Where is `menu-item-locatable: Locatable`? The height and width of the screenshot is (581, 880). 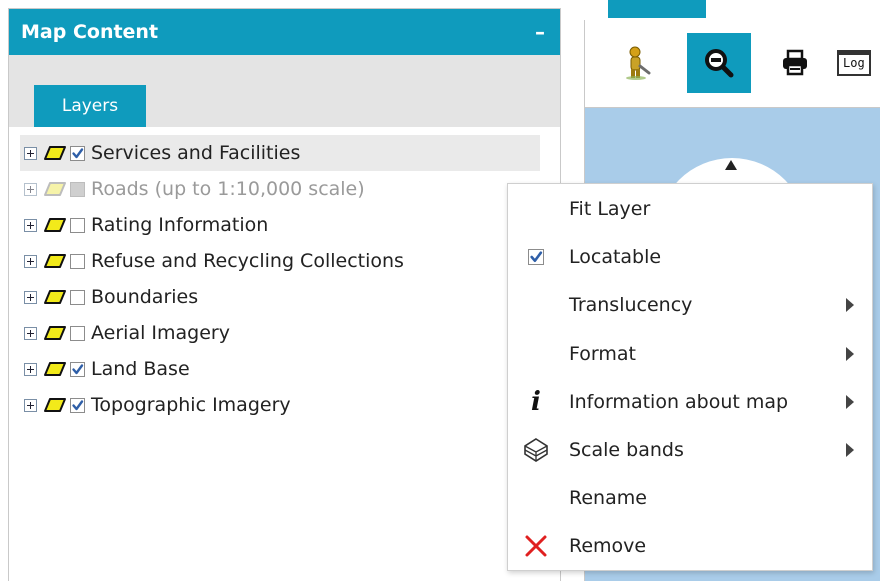 menu-item-locatable: Locatable is located at coordinates (690, 257).